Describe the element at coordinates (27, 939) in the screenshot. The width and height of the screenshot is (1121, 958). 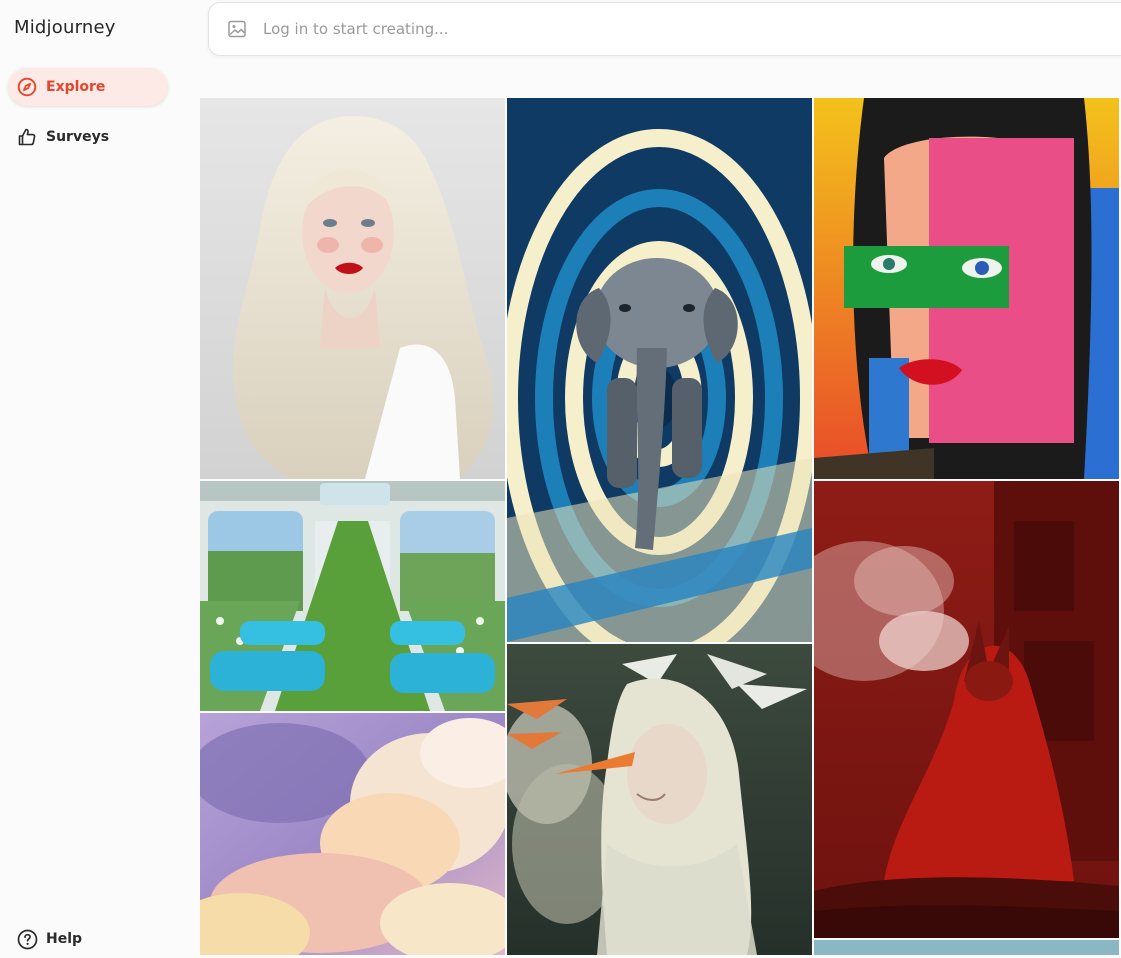
I see `question-circle-icon` at that location.